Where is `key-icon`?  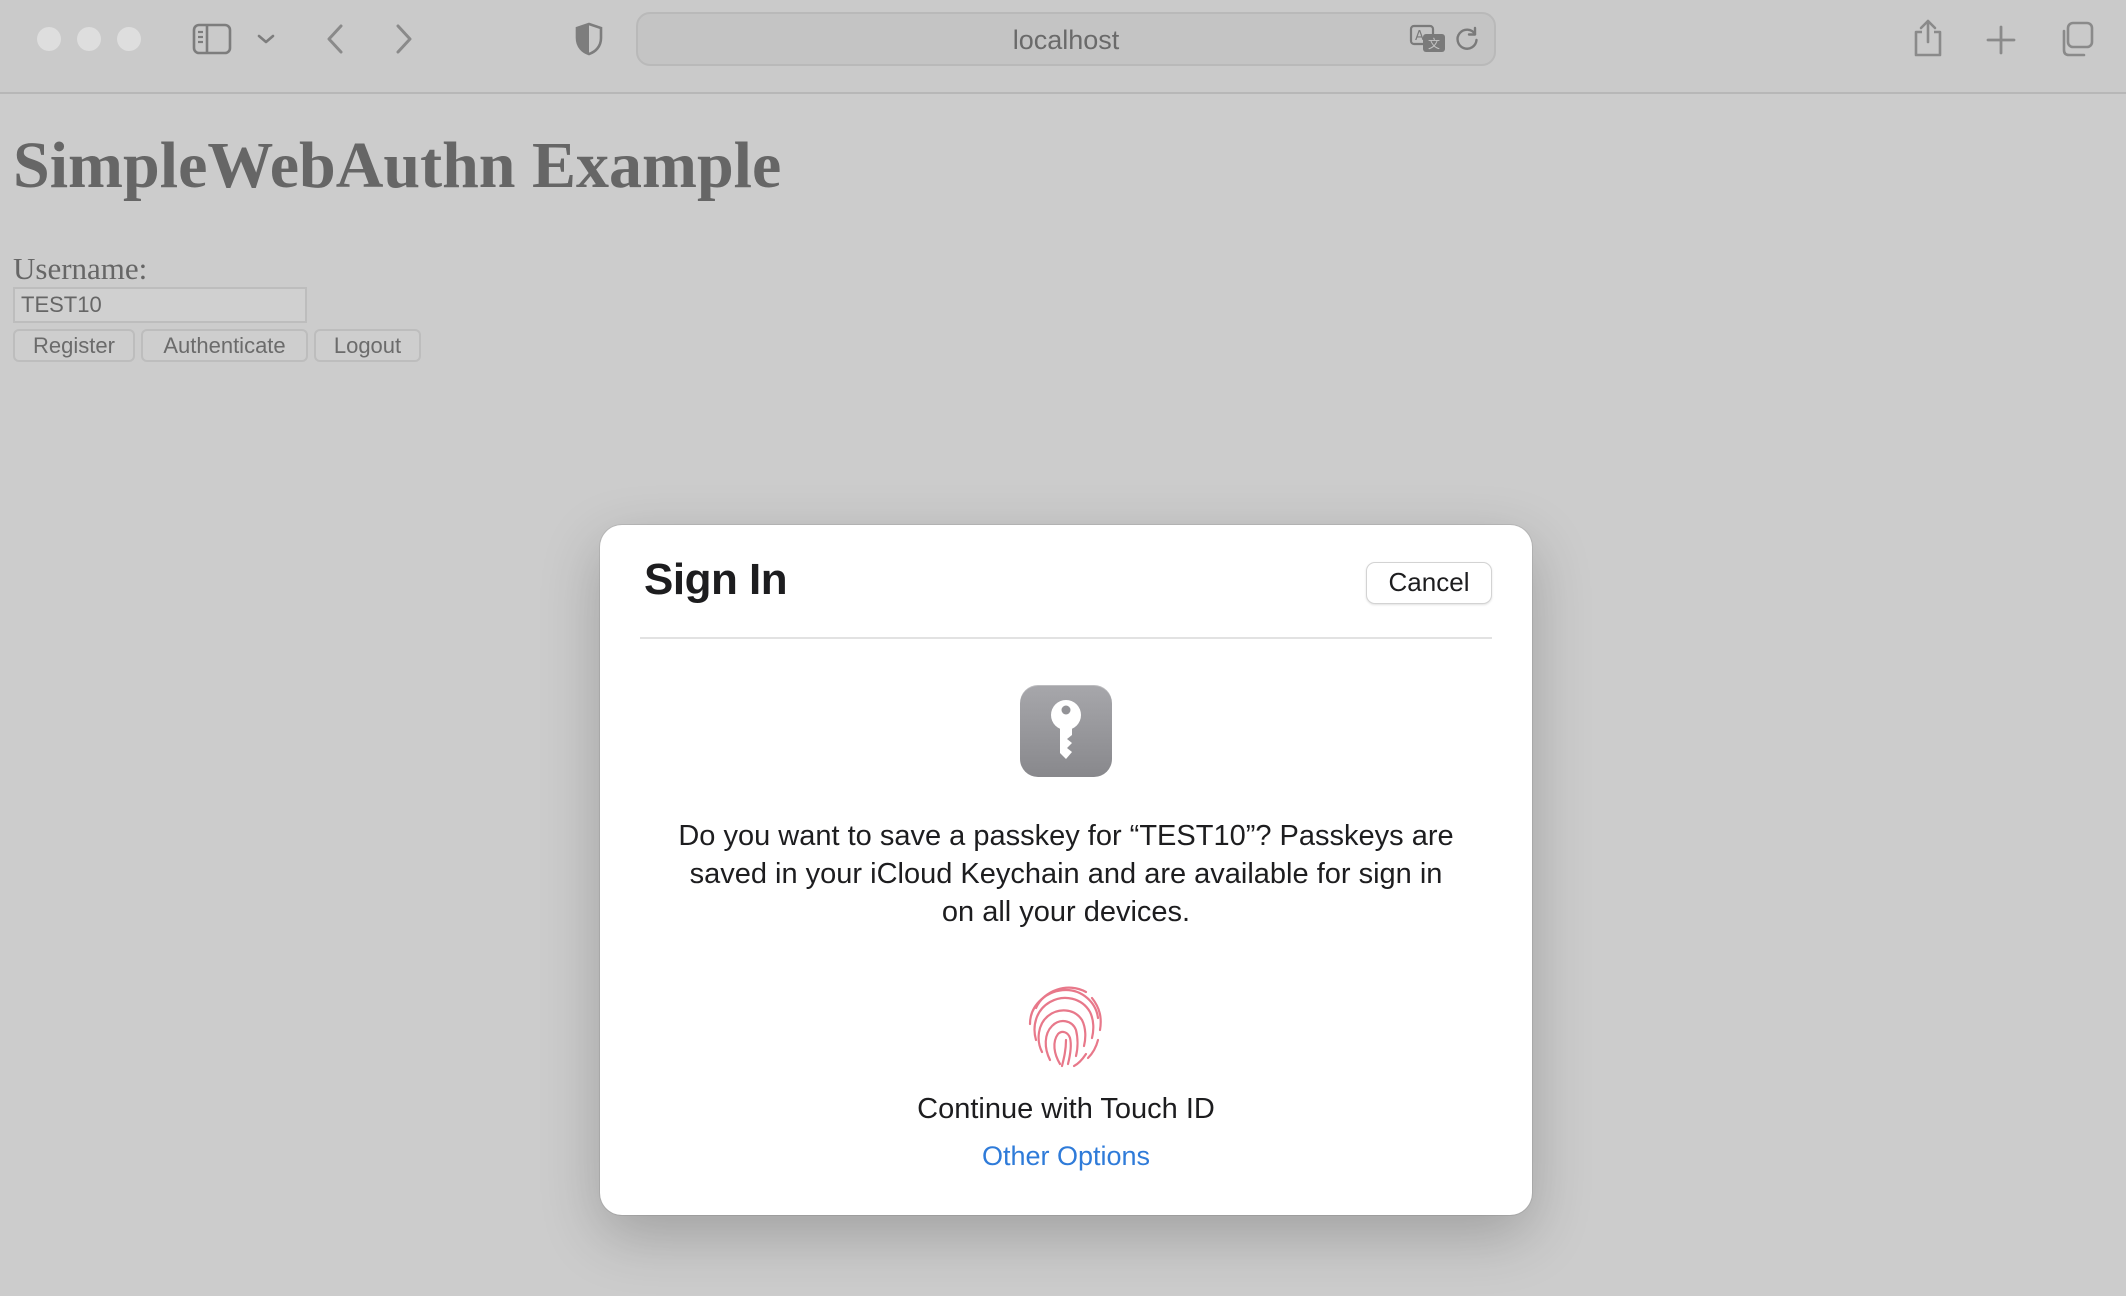 key-icon is located at coordinates (1066, 731).